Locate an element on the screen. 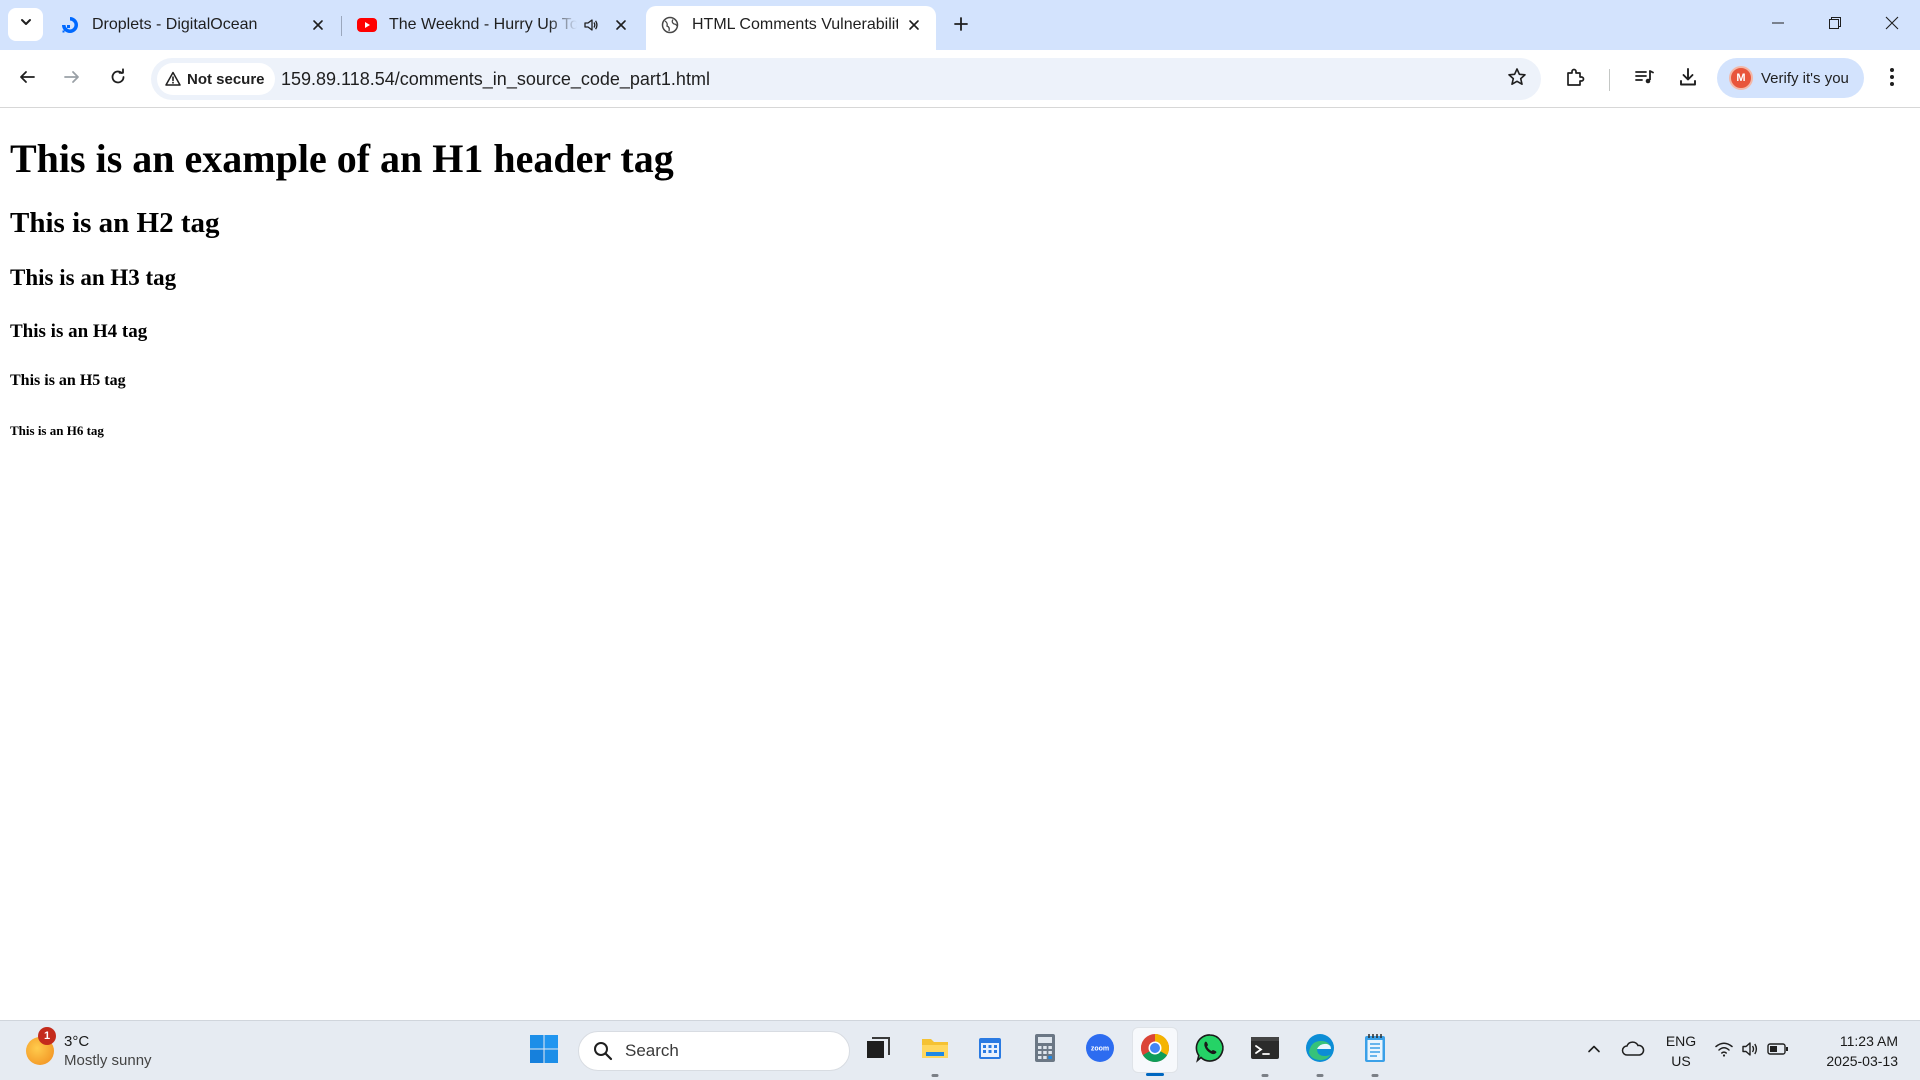 Image resolution: width=1920 pixels, height=1080 pixels. minimize-button is located at coordinates (1777, 25).